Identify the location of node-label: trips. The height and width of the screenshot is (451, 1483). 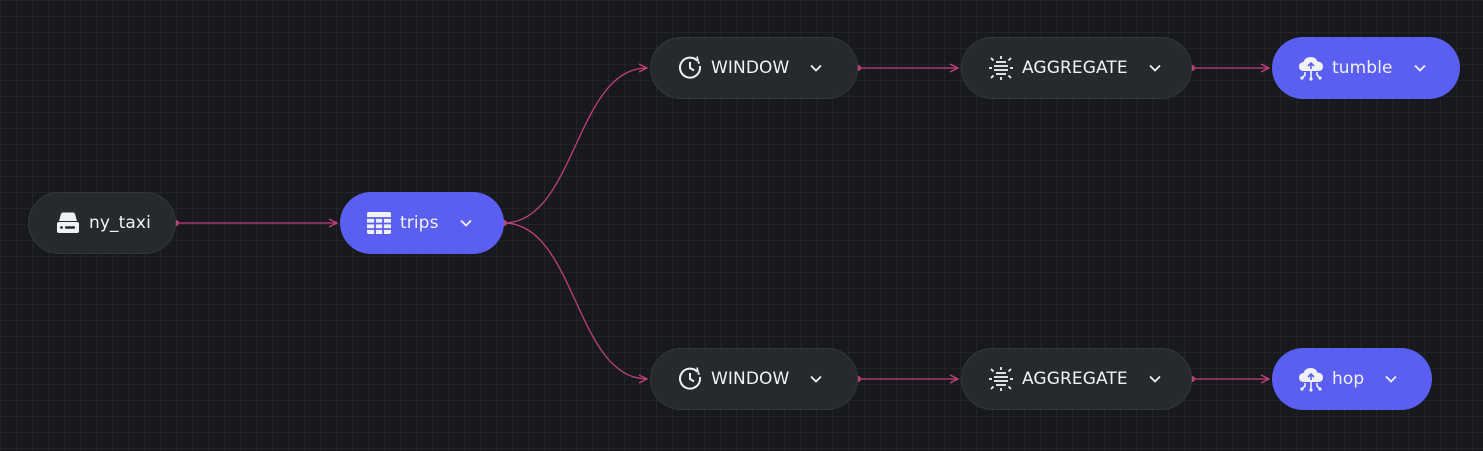
(419, 223).